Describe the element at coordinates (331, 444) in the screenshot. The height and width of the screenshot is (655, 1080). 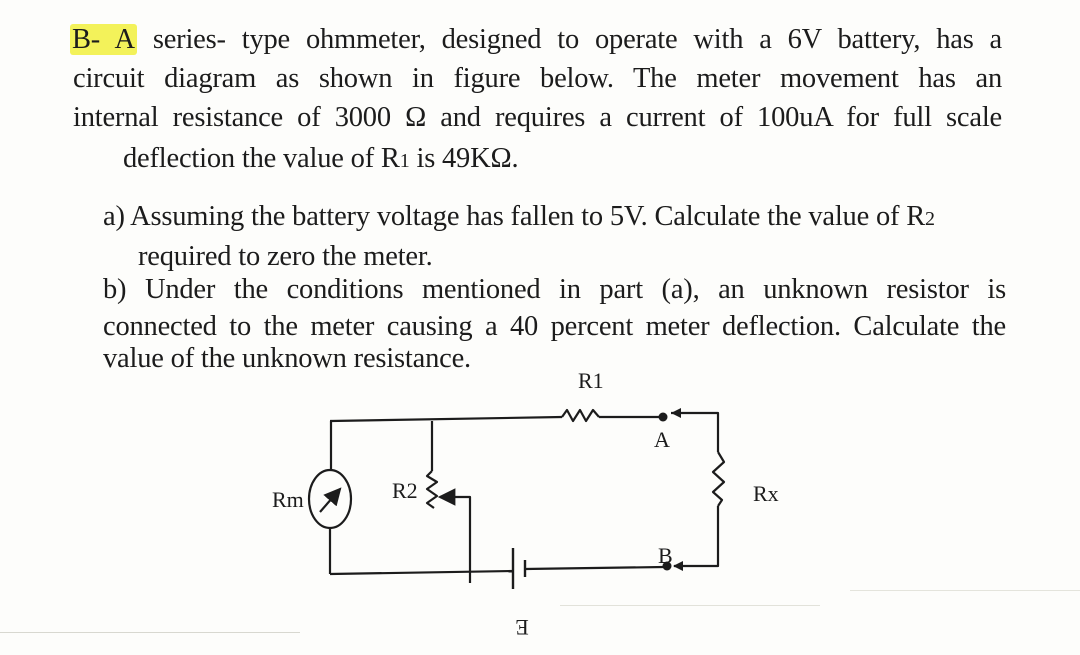
I see `wire-top-left` at that location.